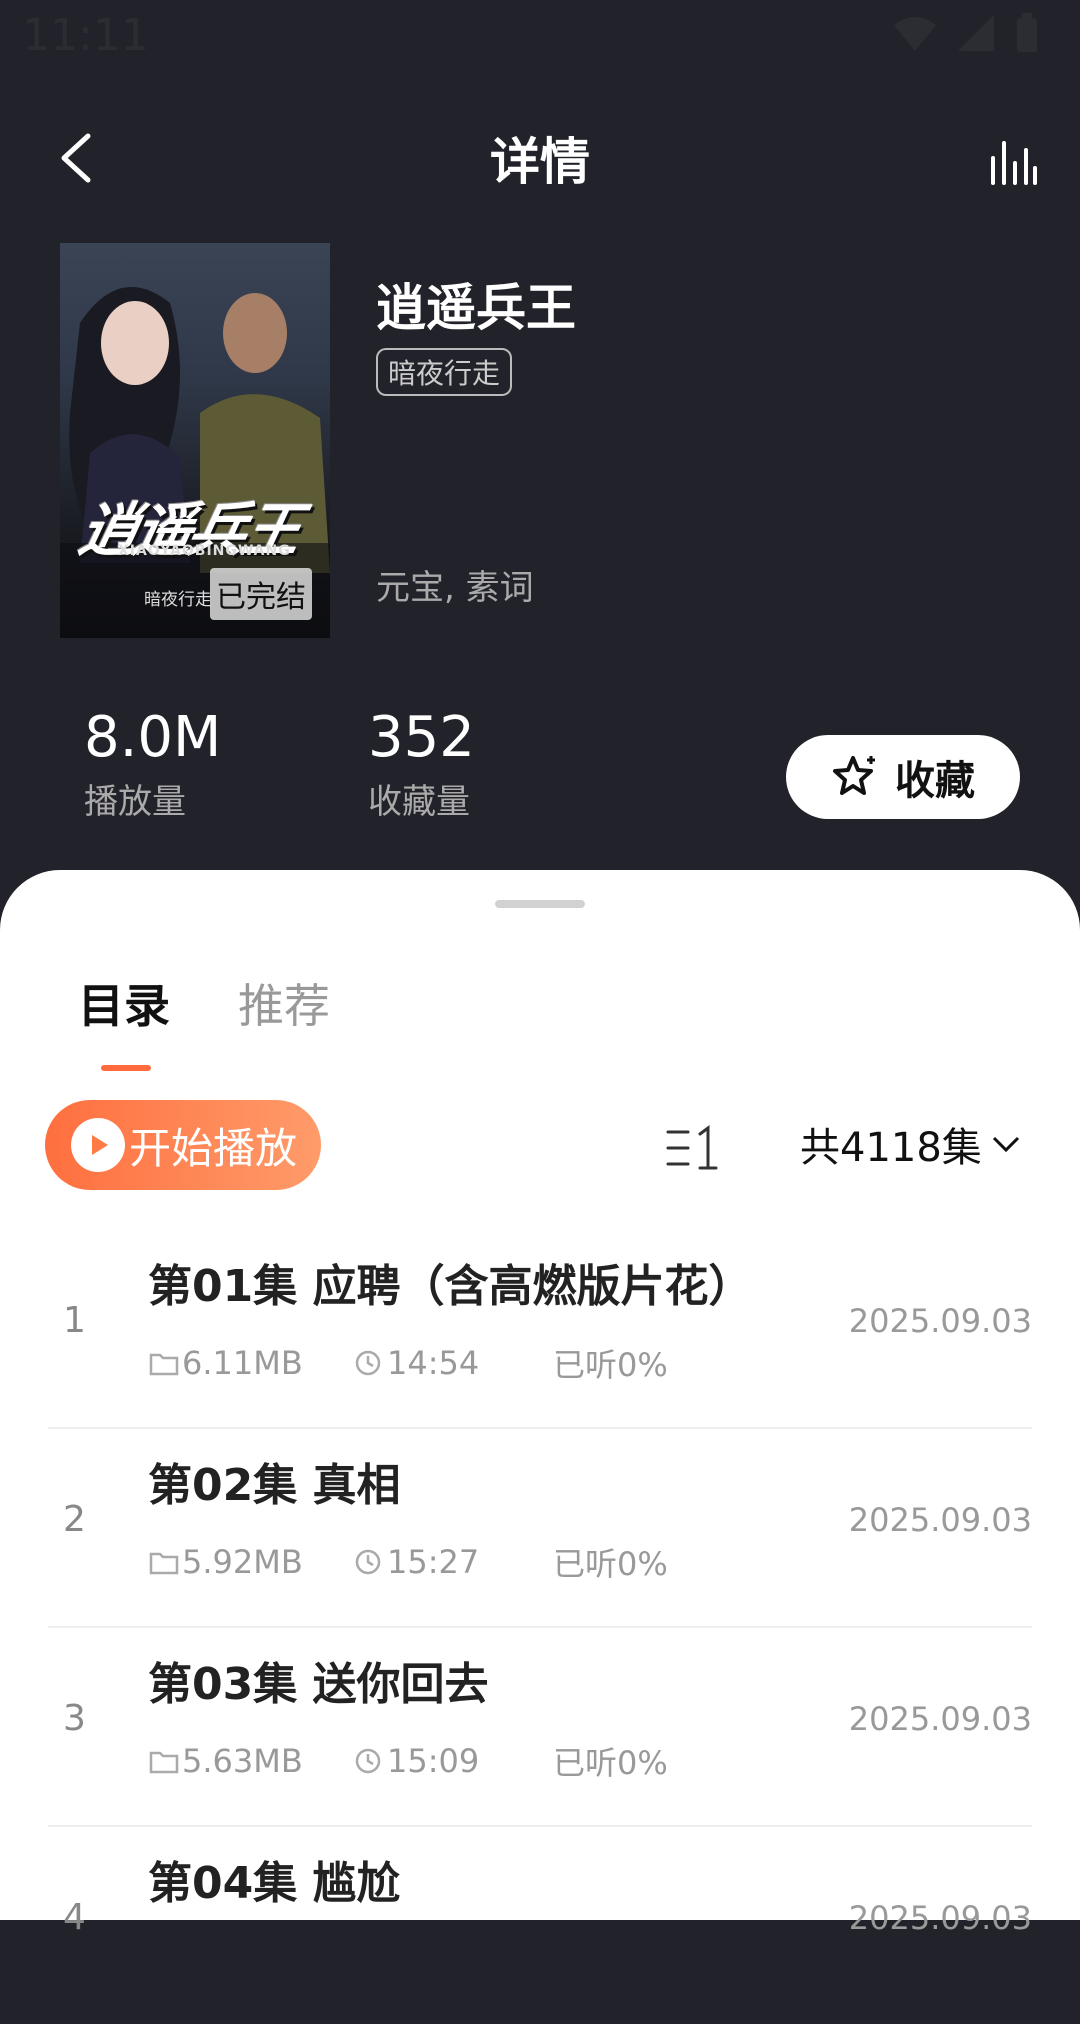  Describe the element at coordinates (284, 1003) in the screenshot. I see `tab-recommend: 推荐` at that location.